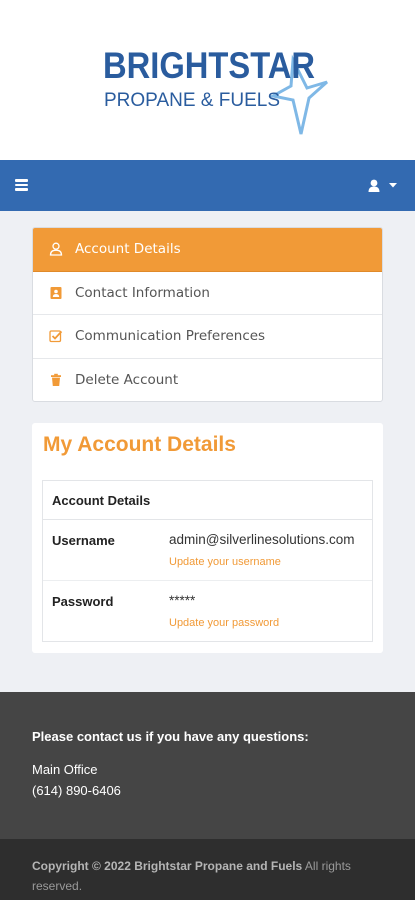  What do you see at coordinates (56, 336) in the screenshot?
I see `checkbox-icon` at bounding box center [56, 336].